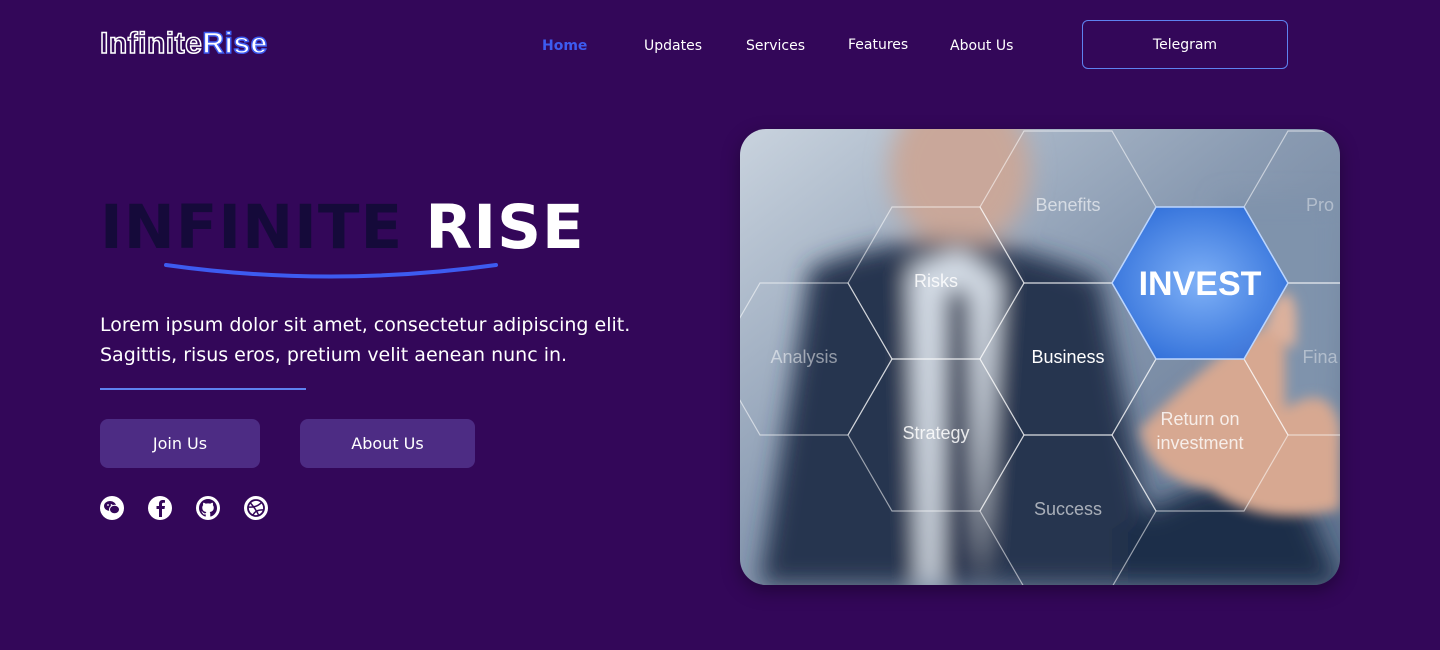 The width and height of the screenshot is (1440, 650). Describe the element at coordinates (252, 227) in the screenshot. I see `hero-title-infinite: INFINITE` at that location.